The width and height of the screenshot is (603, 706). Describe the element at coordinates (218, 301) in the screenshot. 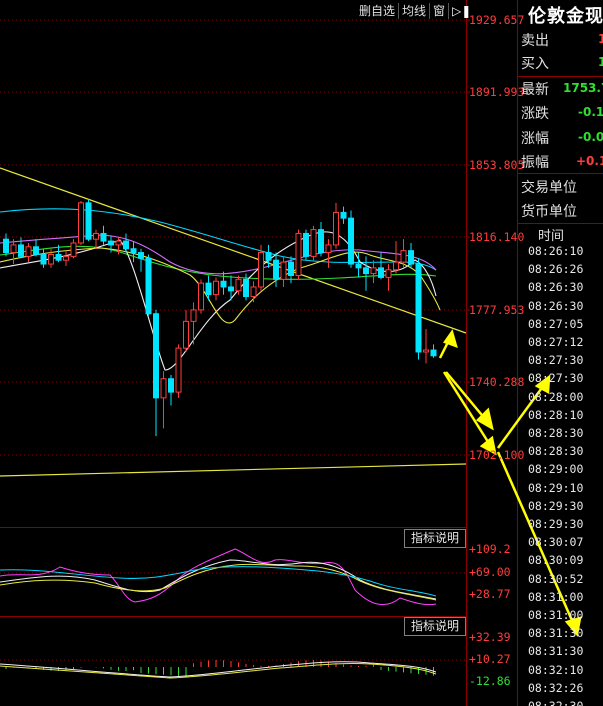

I see `ma-line-white` at that location.